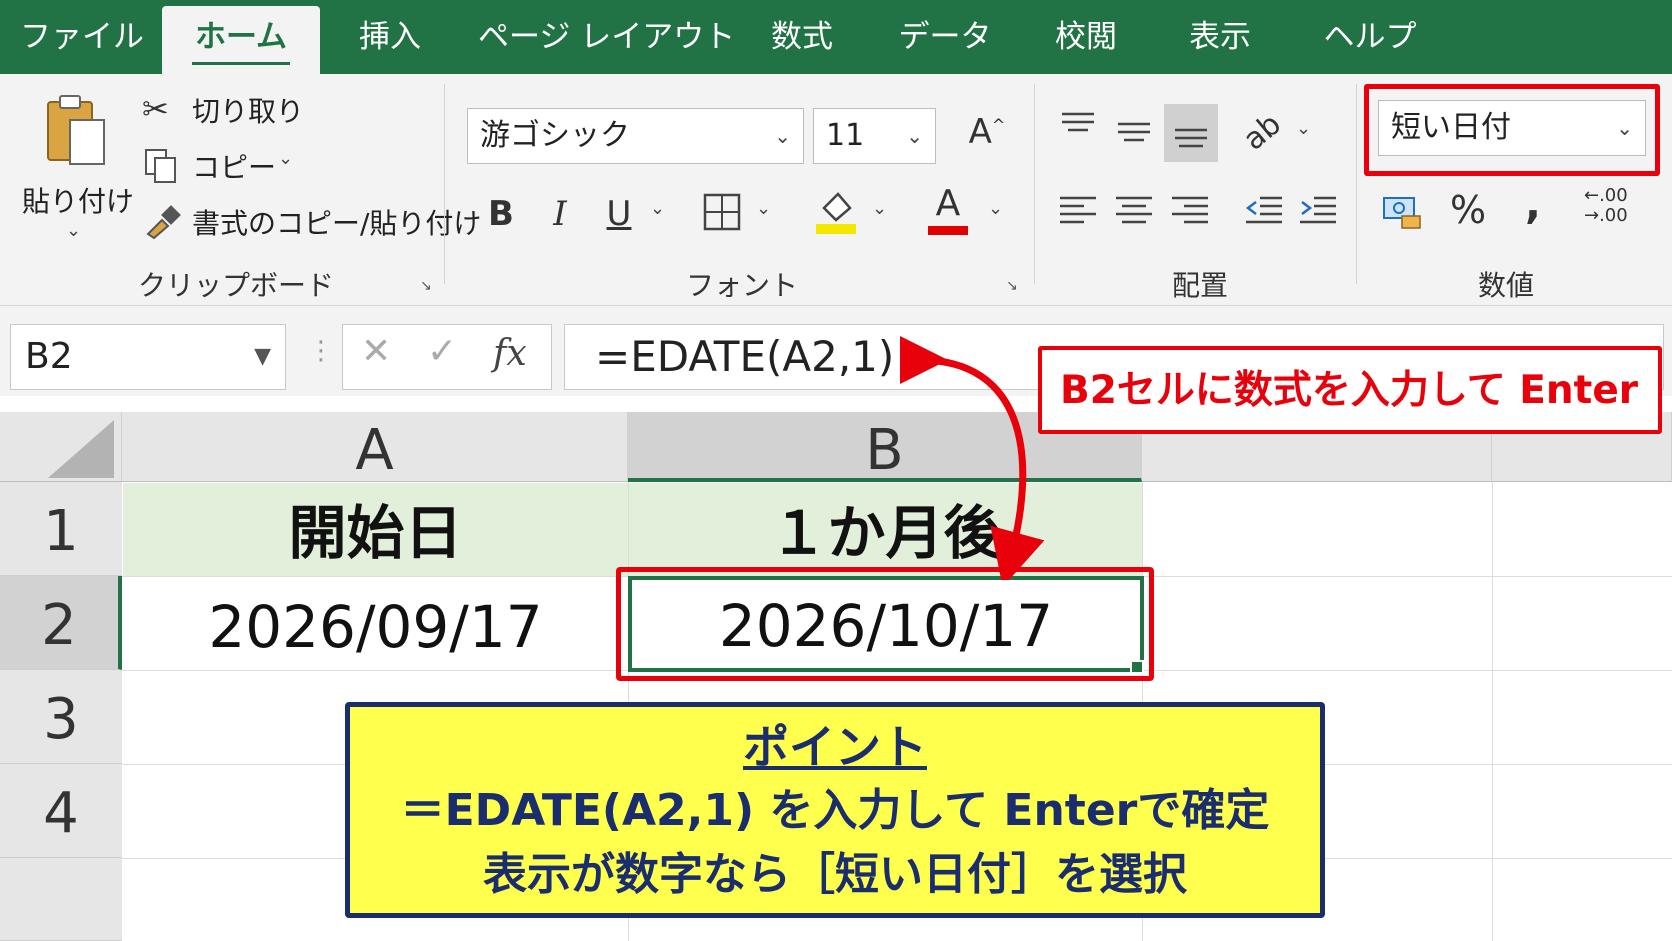 The image size is (1672, 941). I want to click on cut-label: 切り取り, so click(248, 111).